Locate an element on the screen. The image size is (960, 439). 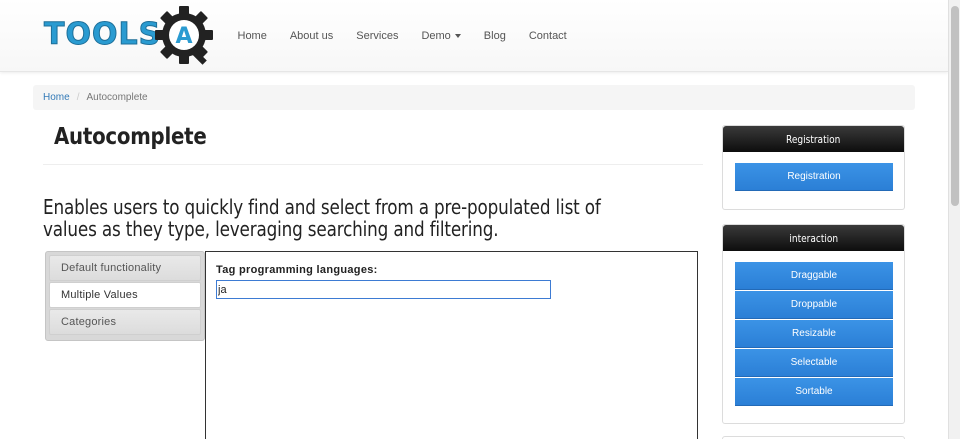
nav-about-us: About us is located at coordinates (311, 36).